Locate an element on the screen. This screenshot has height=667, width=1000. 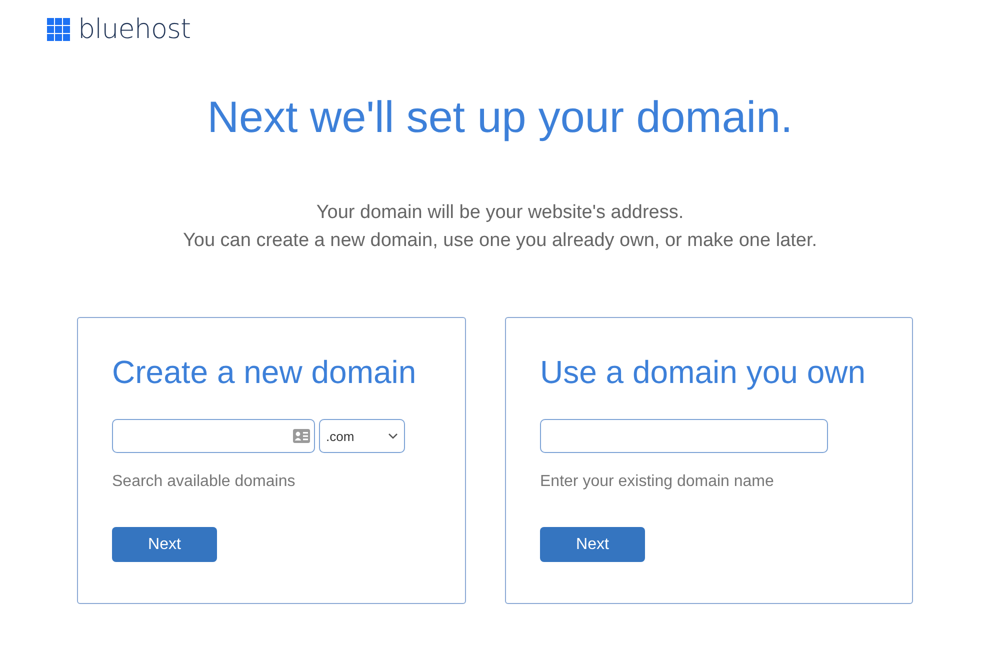
card-title: Use a domain you own is located at coordinates (703, 372).